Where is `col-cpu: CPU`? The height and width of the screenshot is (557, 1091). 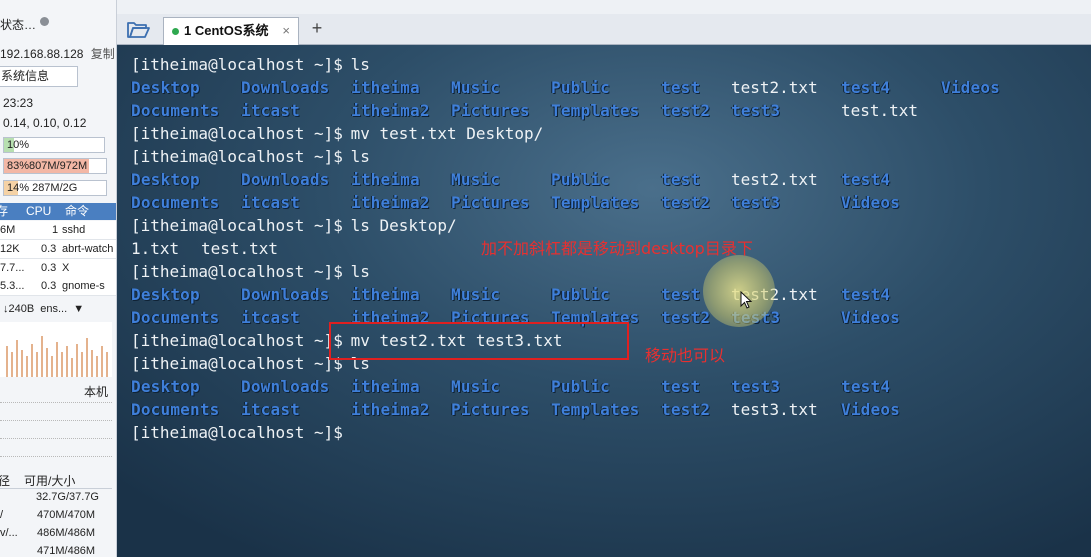
col-cpu: CPU is located at coordinates (38, 211).